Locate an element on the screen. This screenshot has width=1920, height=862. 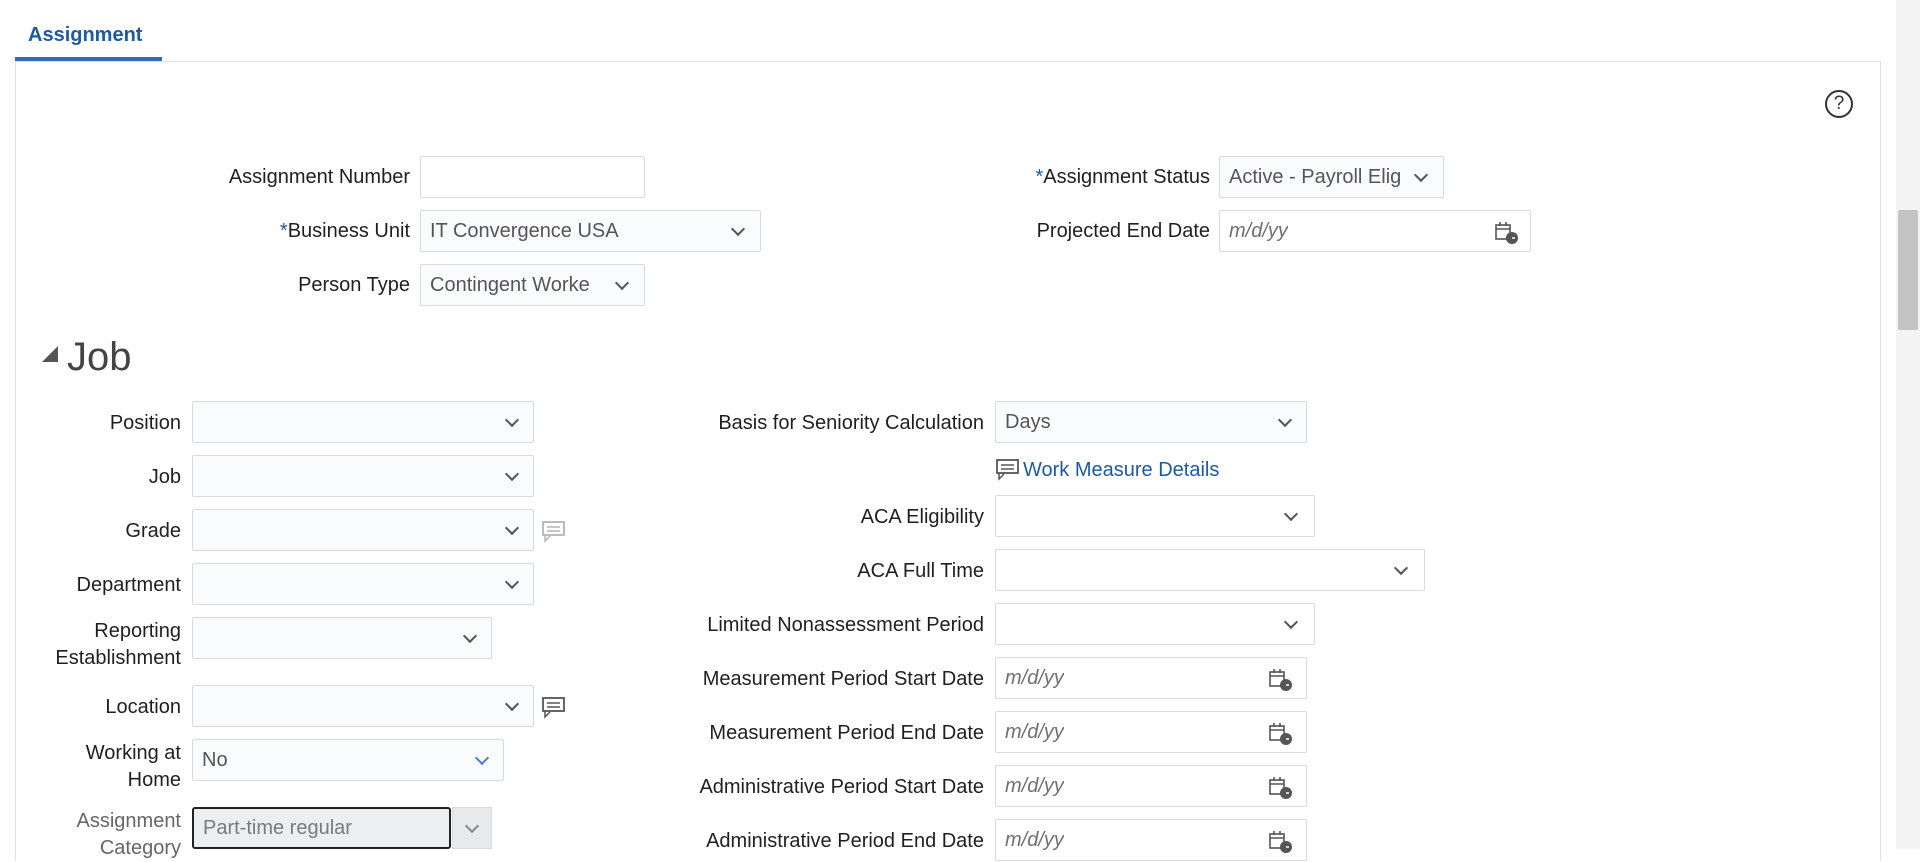
reporting-establishment-label: Reporting Establishment is located at coordinates (118, 644).